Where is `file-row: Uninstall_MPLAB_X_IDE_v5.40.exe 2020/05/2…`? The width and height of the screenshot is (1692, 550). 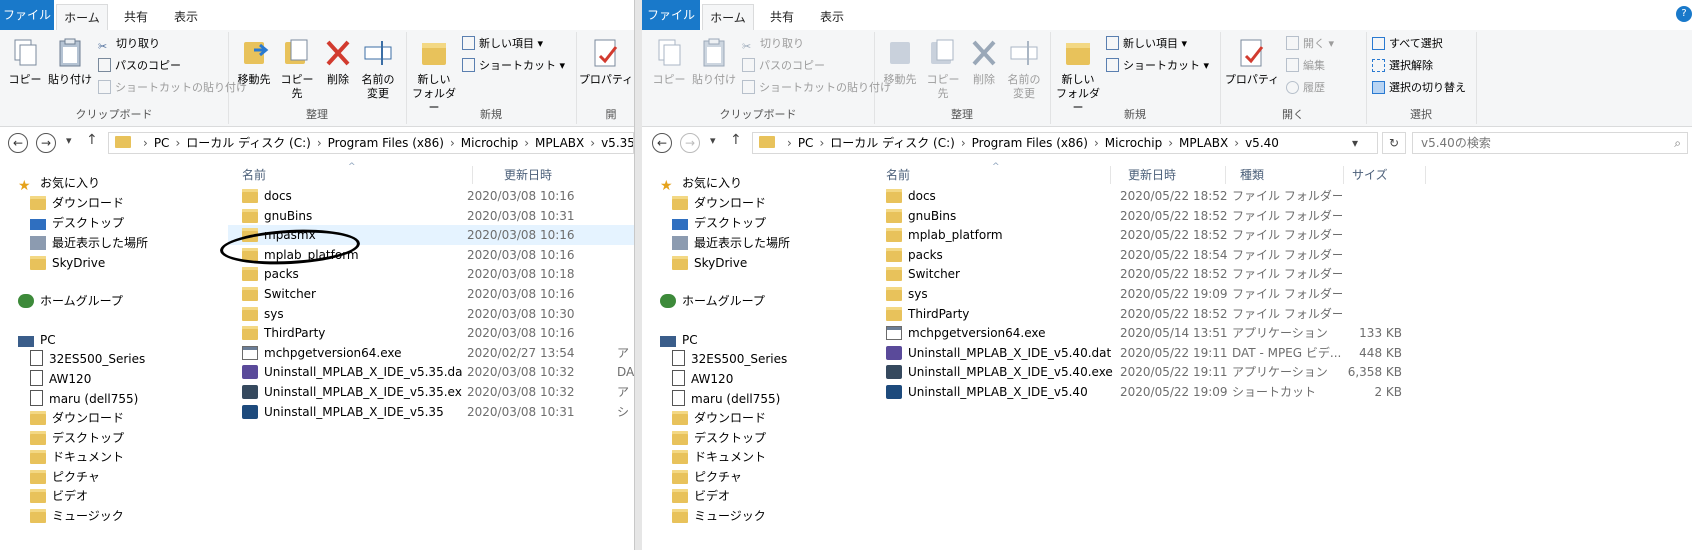
file-row: Uninstall_MPLAB_X_IDE_v5.40.exe 2020/05/2… is located at coordinates (1150, 372).